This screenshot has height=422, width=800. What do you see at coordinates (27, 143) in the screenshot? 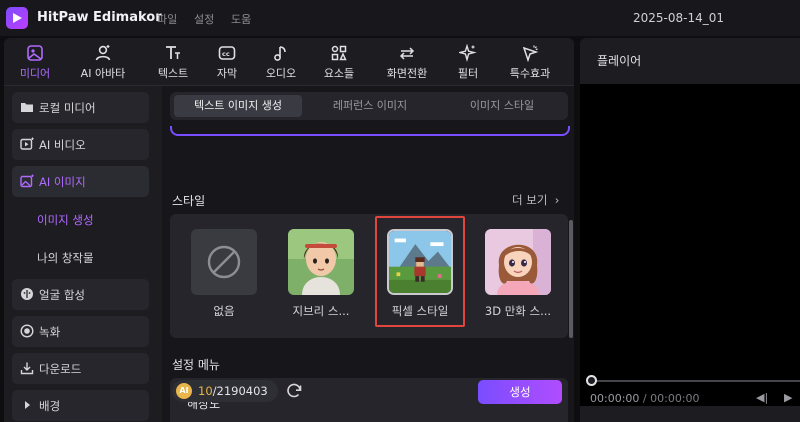
I see `ai-video-icon` at bounding box center [27, 143].